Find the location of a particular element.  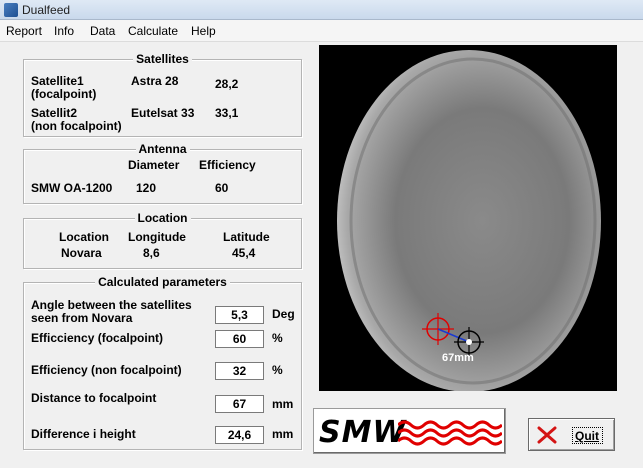

efficiency-focal-label: Efficciency (focalpoint) is located at coordinates (97, 338).